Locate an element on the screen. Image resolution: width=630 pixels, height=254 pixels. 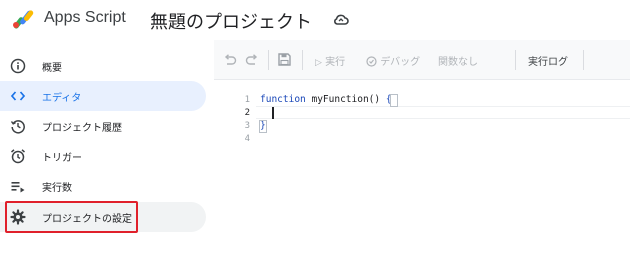
sidebar-item-label: プロジェクト履歴 is located at coordinates (82, 128).